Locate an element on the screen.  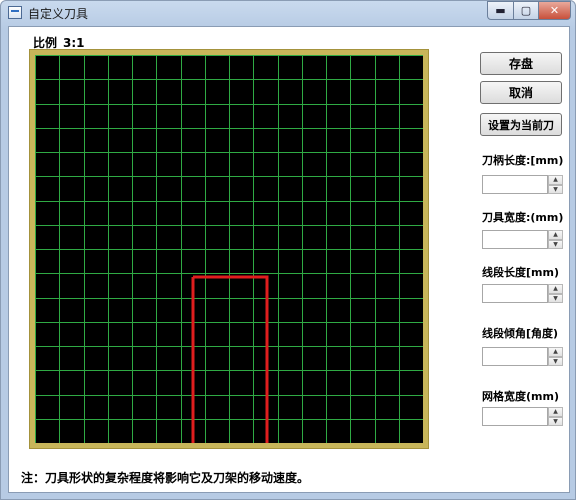
segment-length-input is located at coordinates (515, 293).